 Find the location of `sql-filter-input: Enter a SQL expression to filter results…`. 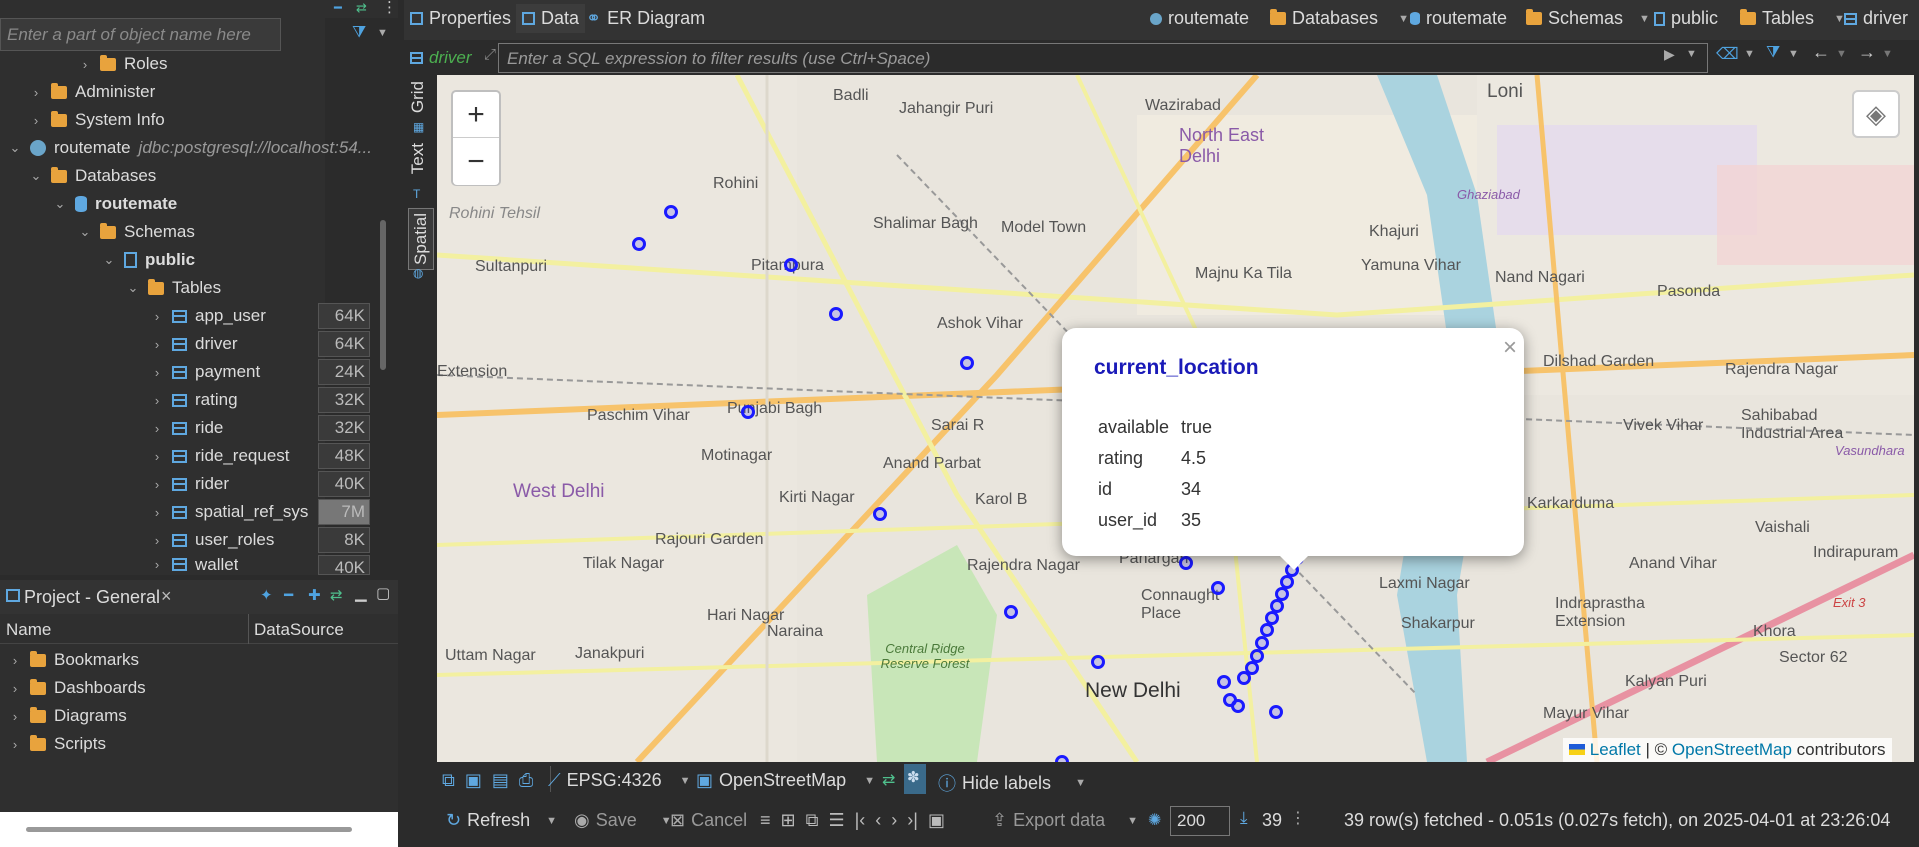

sql-filter-input: Enter a SQL expression to filter results… is located at coordinates (1103, 58).